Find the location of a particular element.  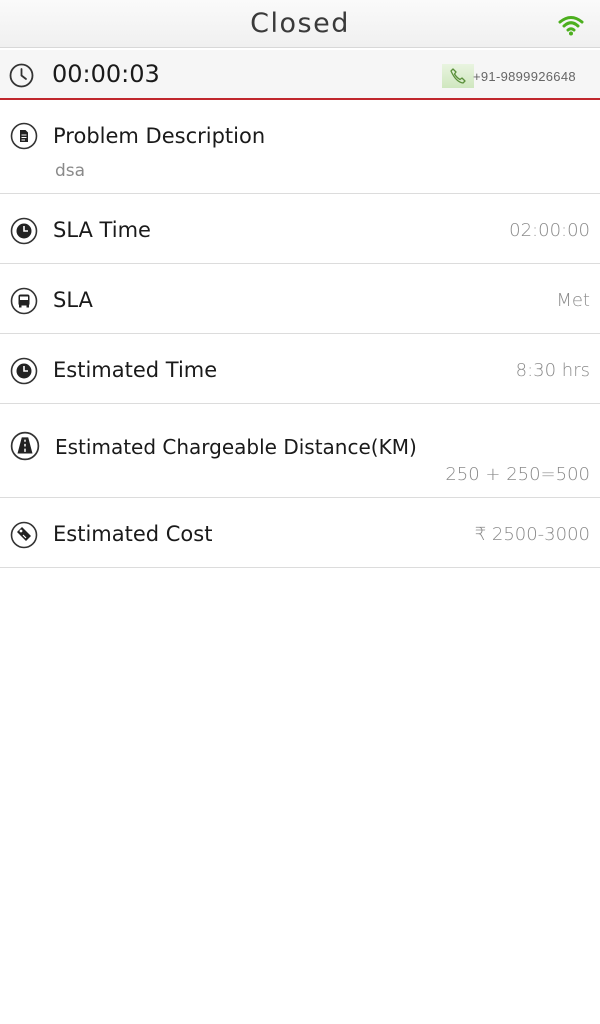

estimated-distance-label: Estimated Chargeable Distance(KM) is located at coordinates (236, 447).